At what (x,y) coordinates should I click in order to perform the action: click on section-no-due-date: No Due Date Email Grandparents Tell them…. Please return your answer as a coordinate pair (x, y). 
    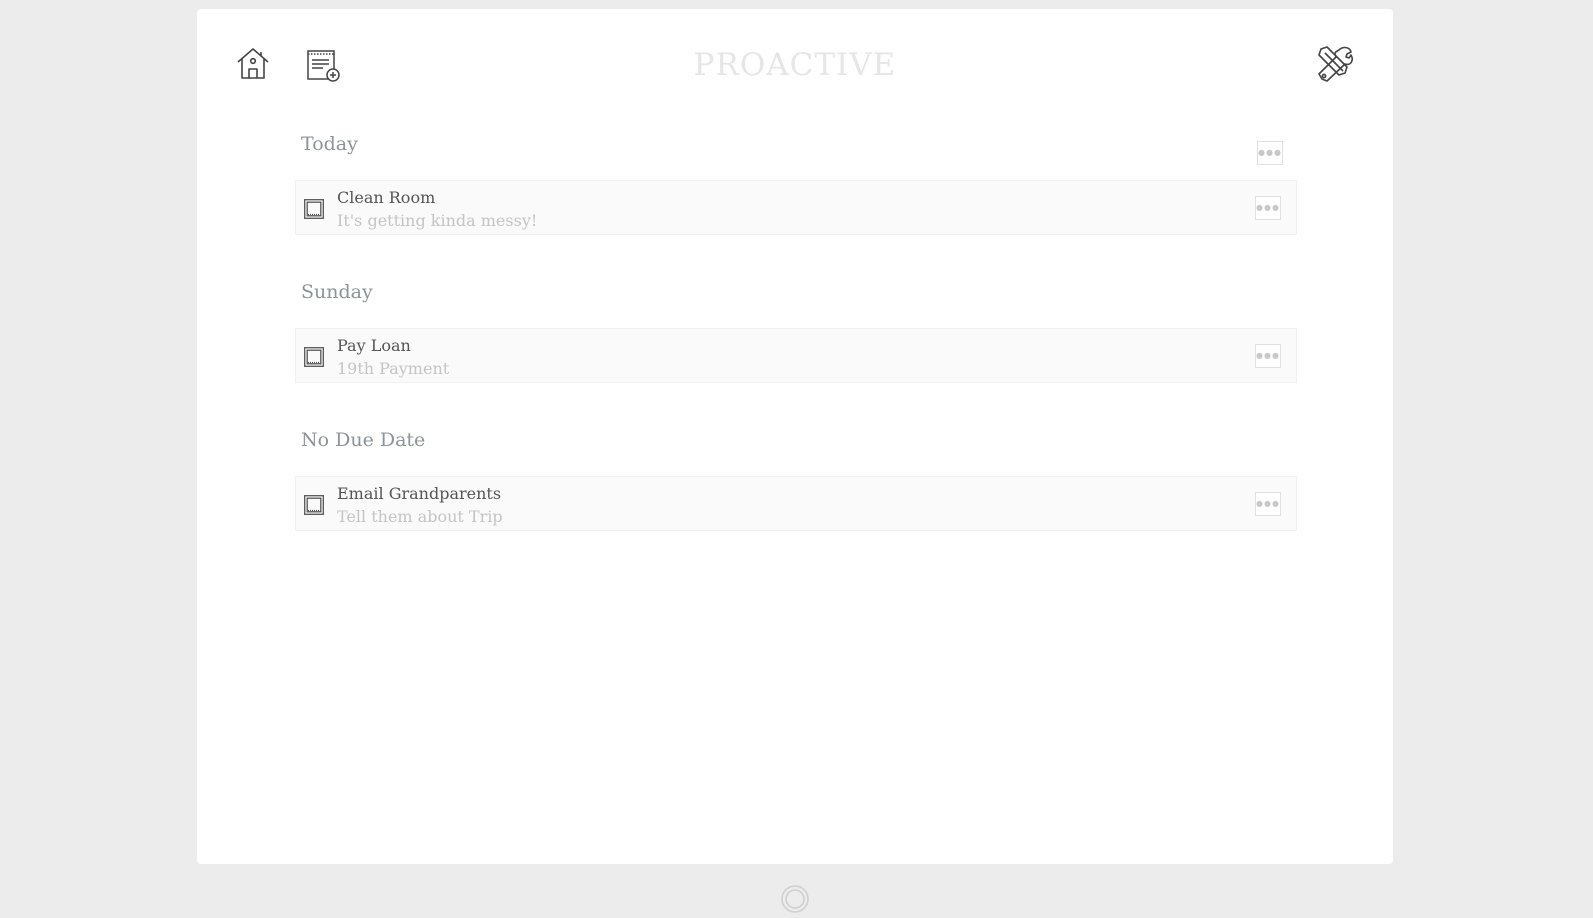
    Looking at the image, I should click on (796, 478).